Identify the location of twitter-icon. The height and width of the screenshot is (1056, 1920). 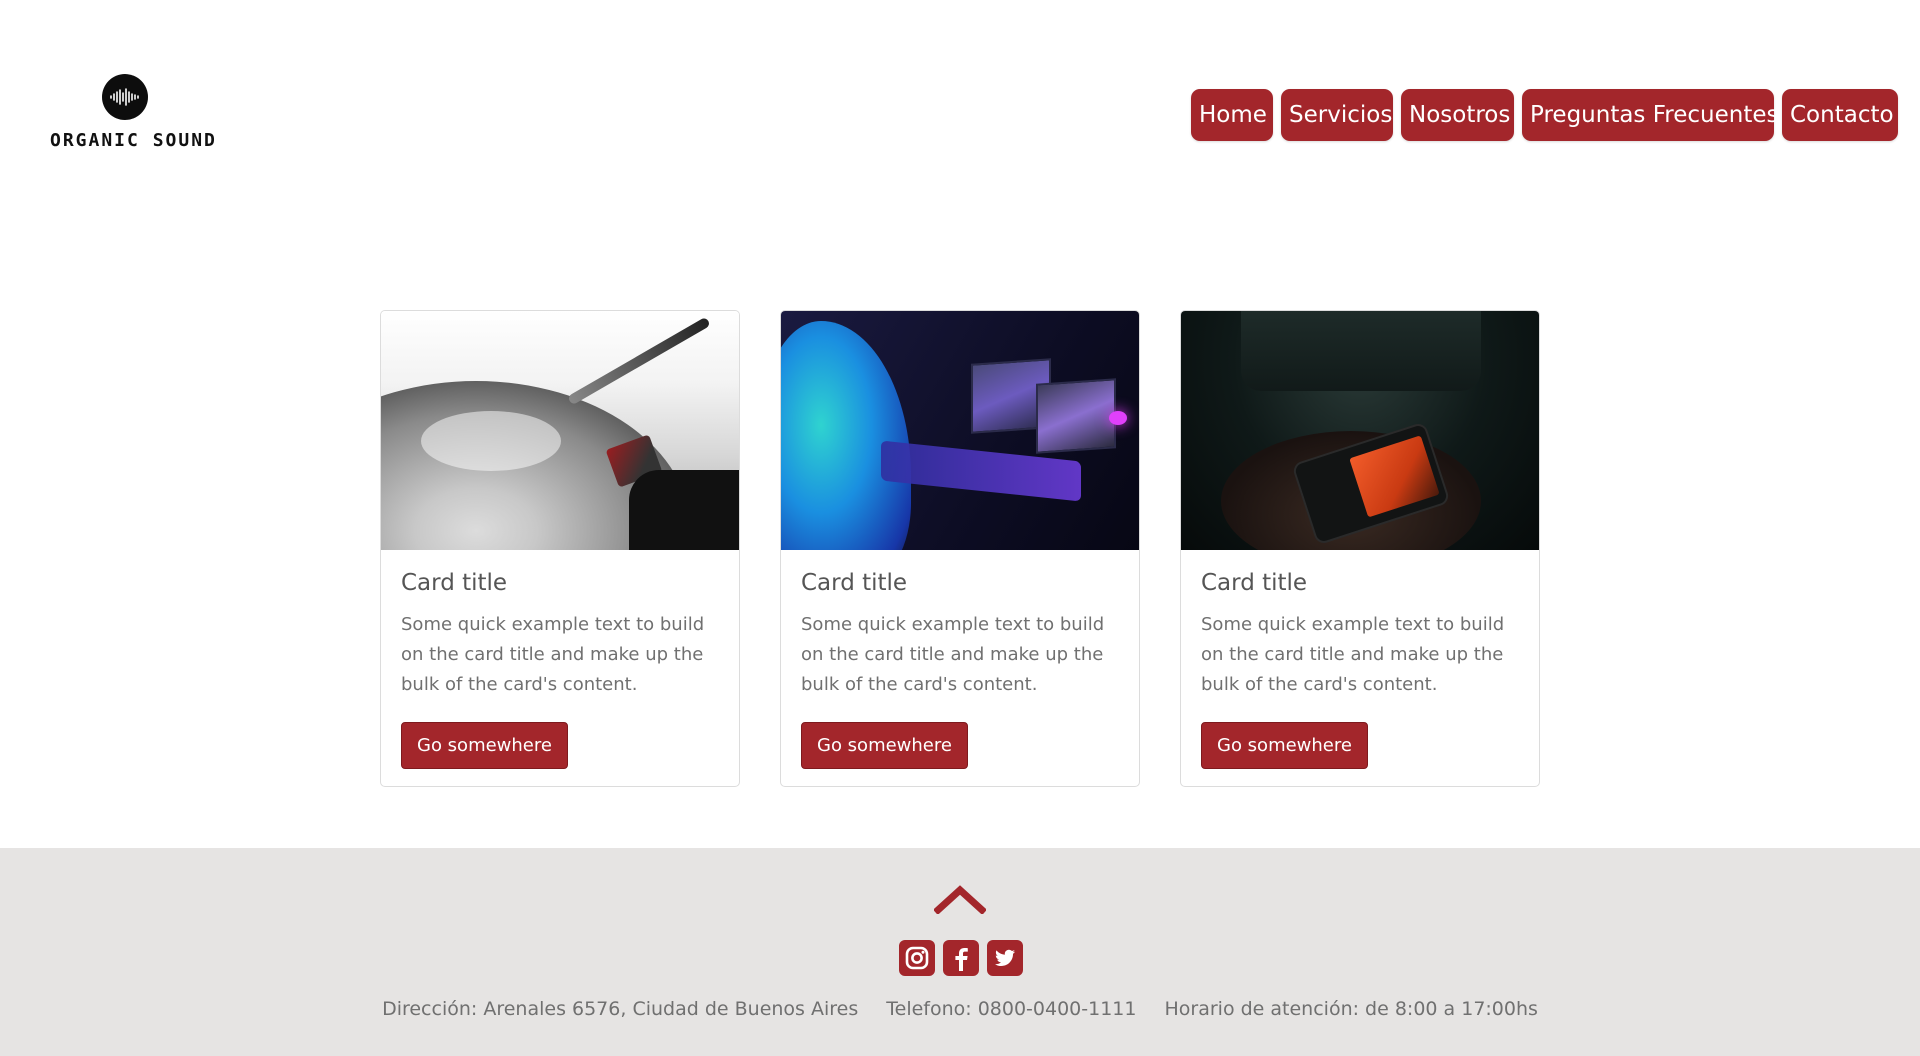
(1005, 958).